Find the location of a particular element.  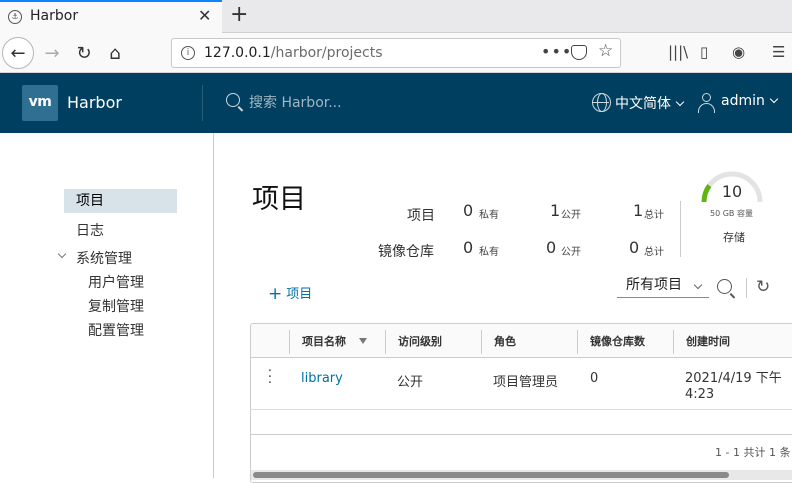

storage-used-value: 10 is located at coordinates (732, 191).